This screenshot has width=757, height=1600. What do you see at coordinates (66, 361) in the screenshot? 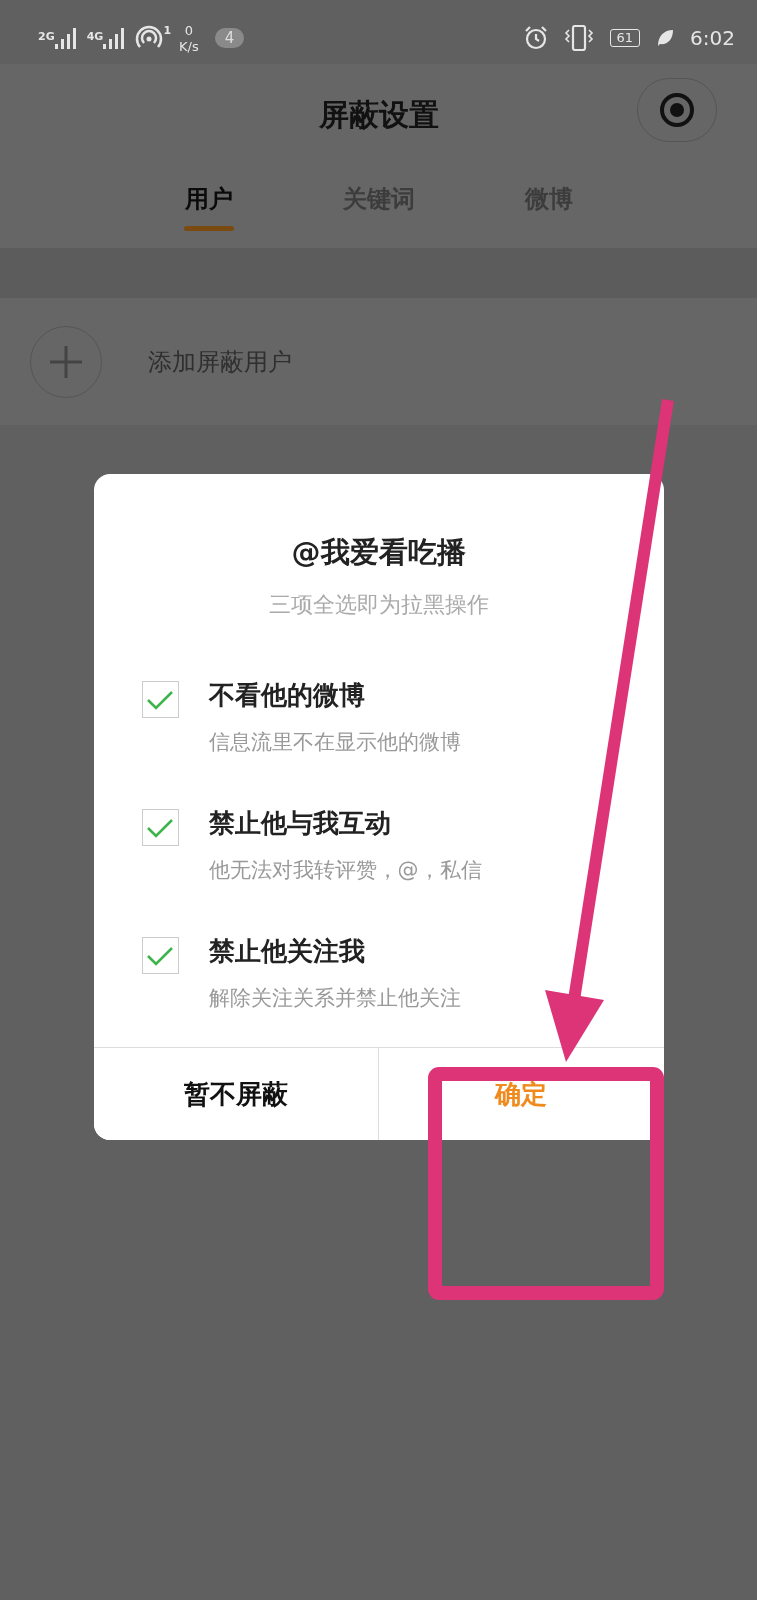
I see `plus-icon` at bounding box center [66, 361].